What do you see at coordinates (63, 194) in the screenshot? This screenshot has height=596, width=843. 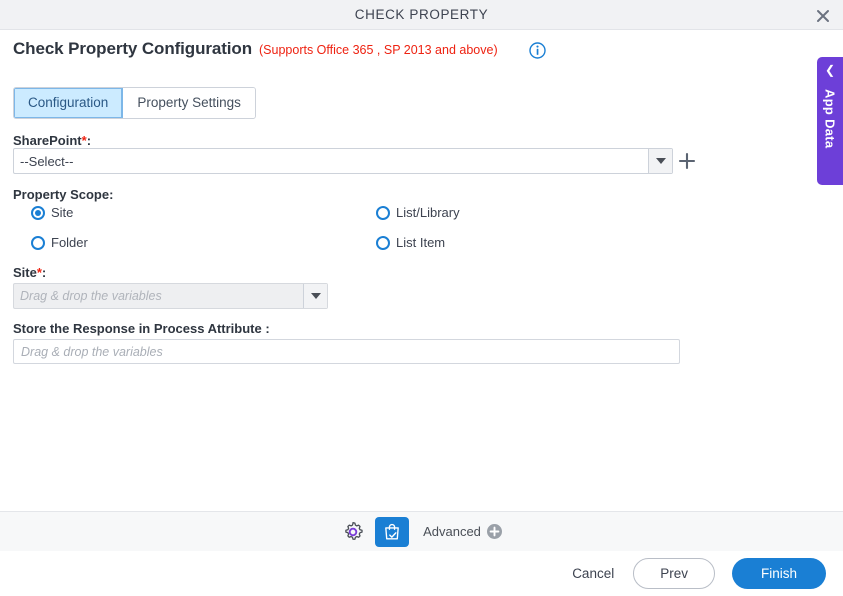 I see `property-scope-label: Property Scope:` at bounding box center [63, 194].